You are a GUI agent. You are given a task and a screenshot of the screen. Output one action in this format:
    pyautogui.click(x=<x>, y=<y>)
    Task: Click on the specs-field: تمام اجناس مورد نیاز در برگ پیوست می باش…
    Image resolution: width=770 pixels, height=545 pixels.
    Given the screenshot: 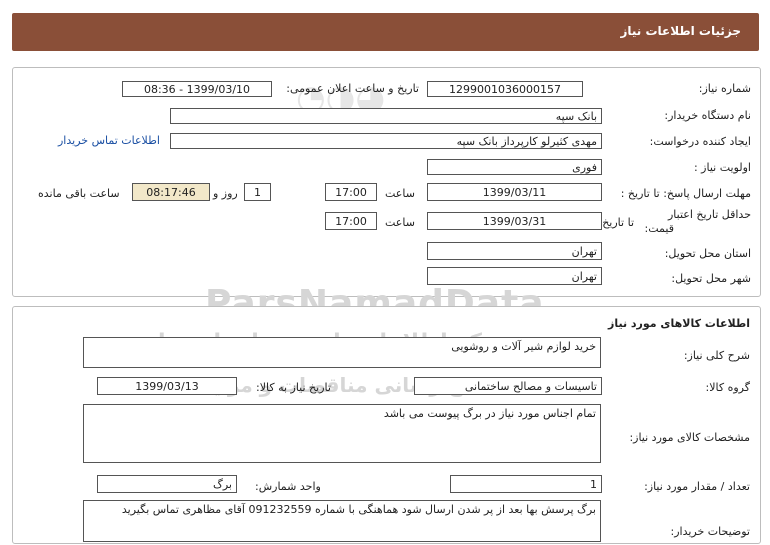 What is the action you would take?
    pyautogui.click(x=342, y=433)
    